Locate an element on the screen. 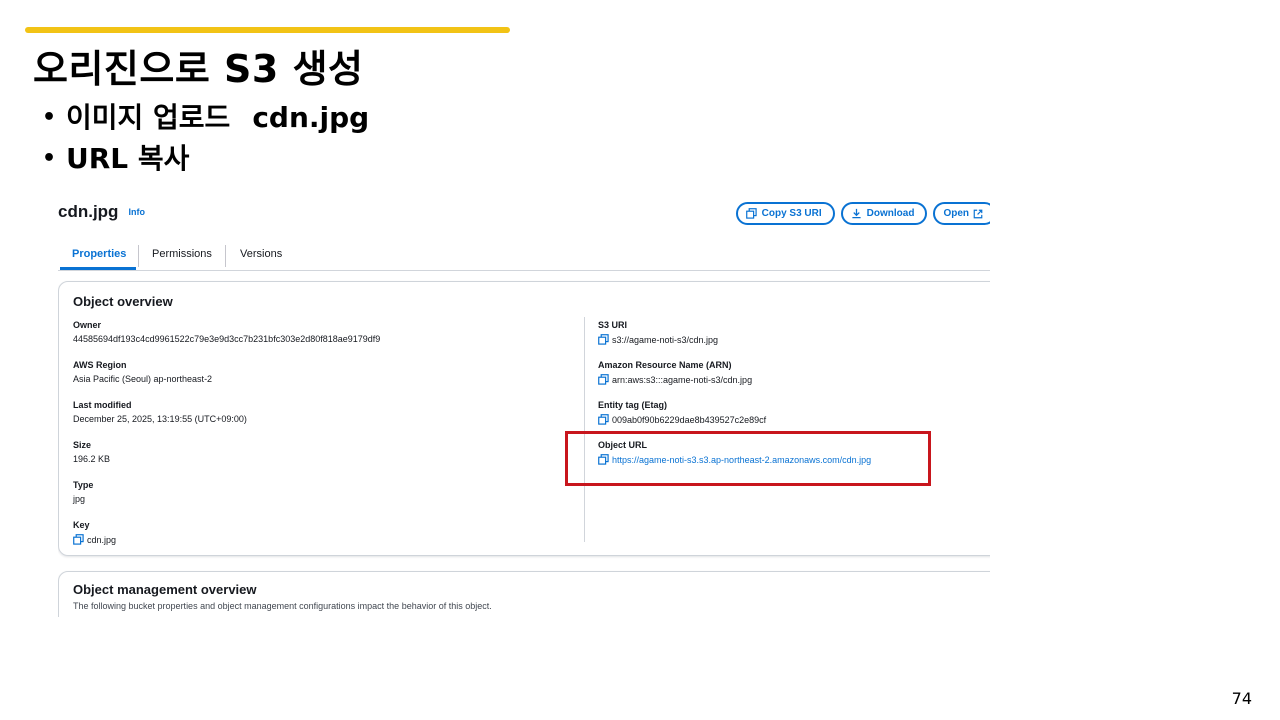  column-divider is located at coordinates (584, 429).